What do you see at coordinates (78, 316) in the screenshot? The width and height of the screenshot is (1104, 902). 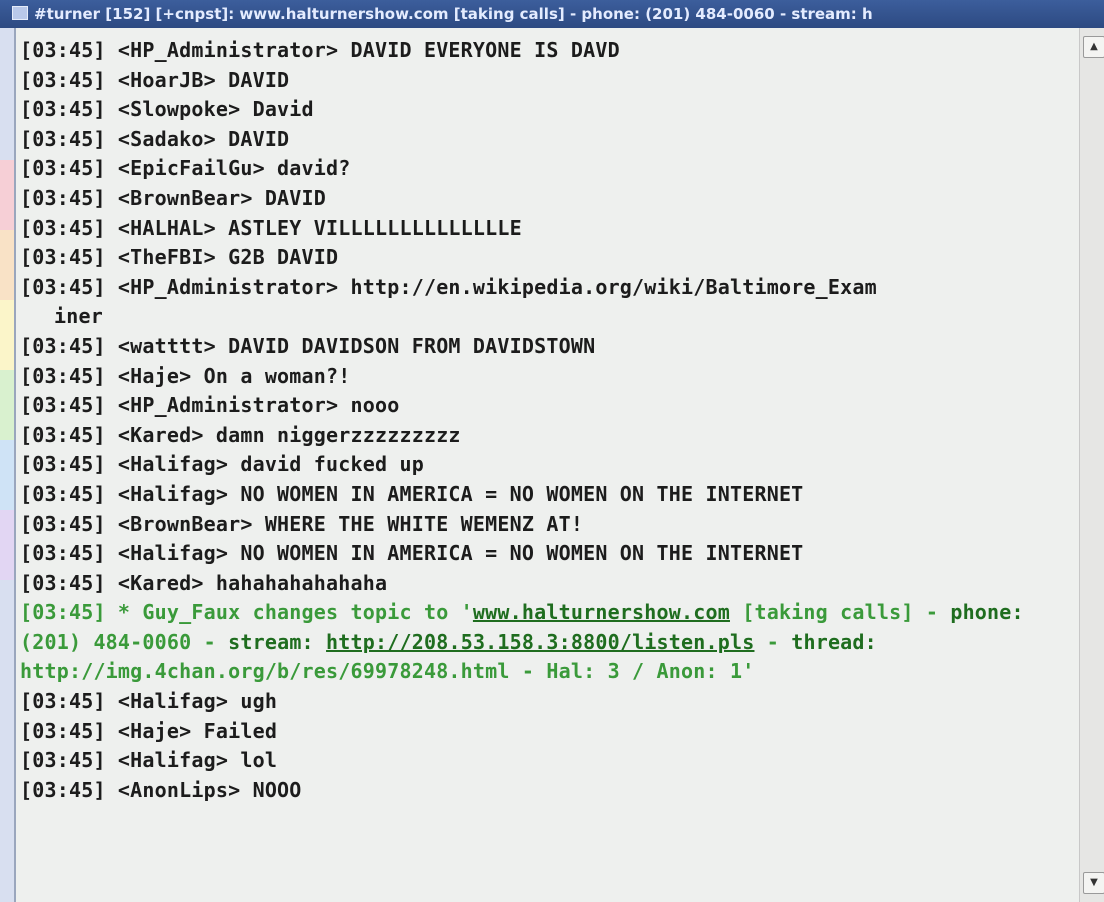 I see `chat-message-line: iner` at bounding box center [78, 316].